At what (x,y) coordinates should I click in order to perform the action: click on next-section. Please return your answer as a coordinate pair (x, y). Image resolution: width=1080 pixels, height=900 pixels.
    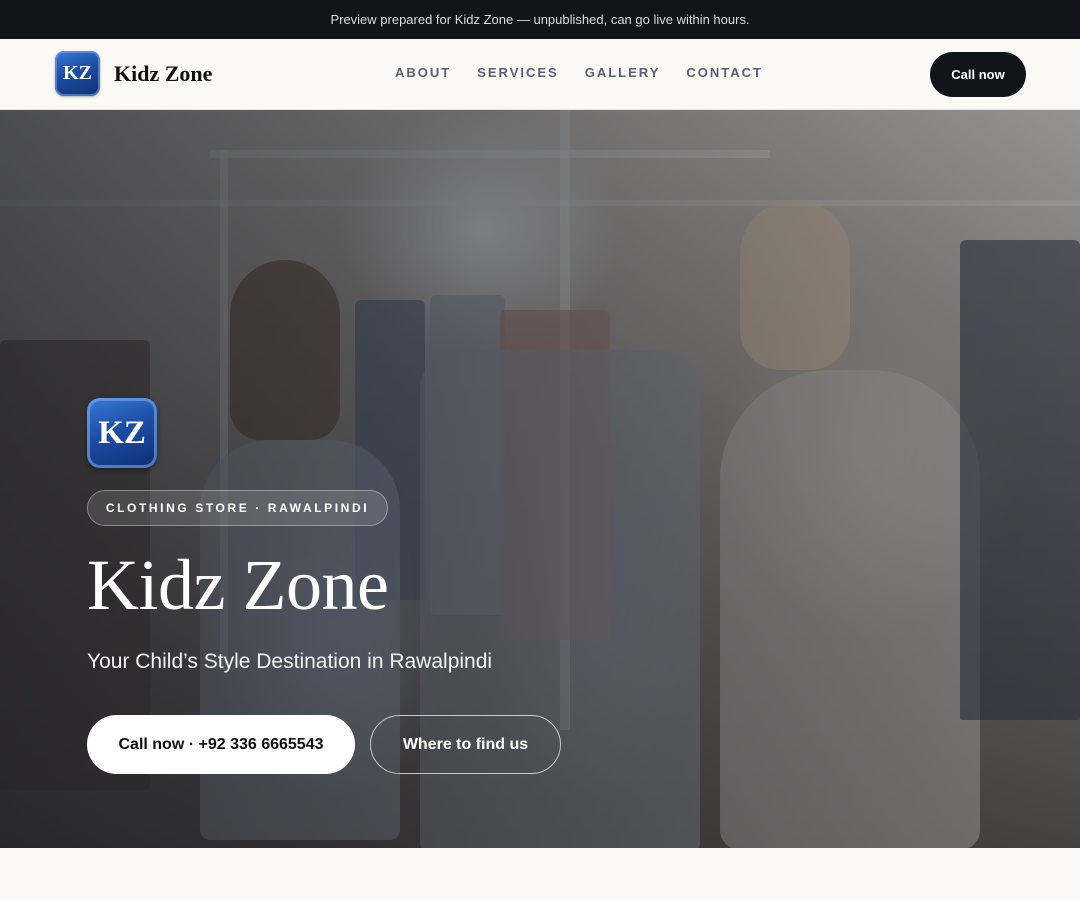
    Looking at the image, I should click on (540, 874).